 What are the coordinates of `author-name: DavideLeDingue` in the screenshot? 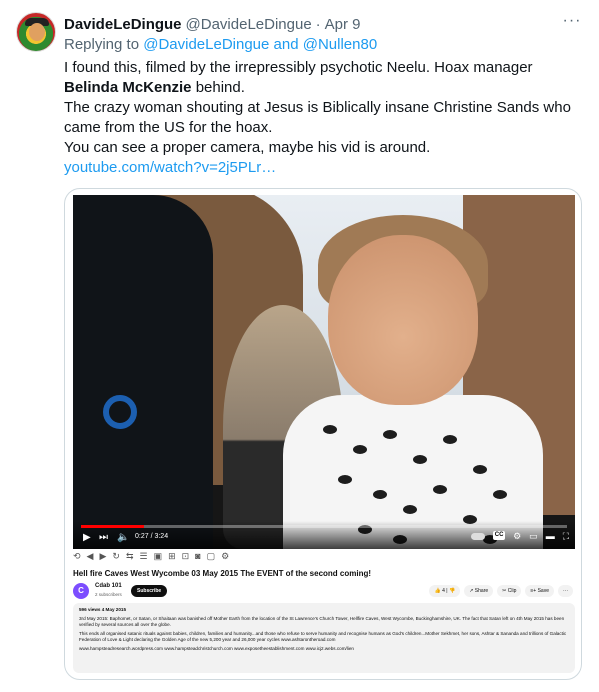 It's located at (123, 24).